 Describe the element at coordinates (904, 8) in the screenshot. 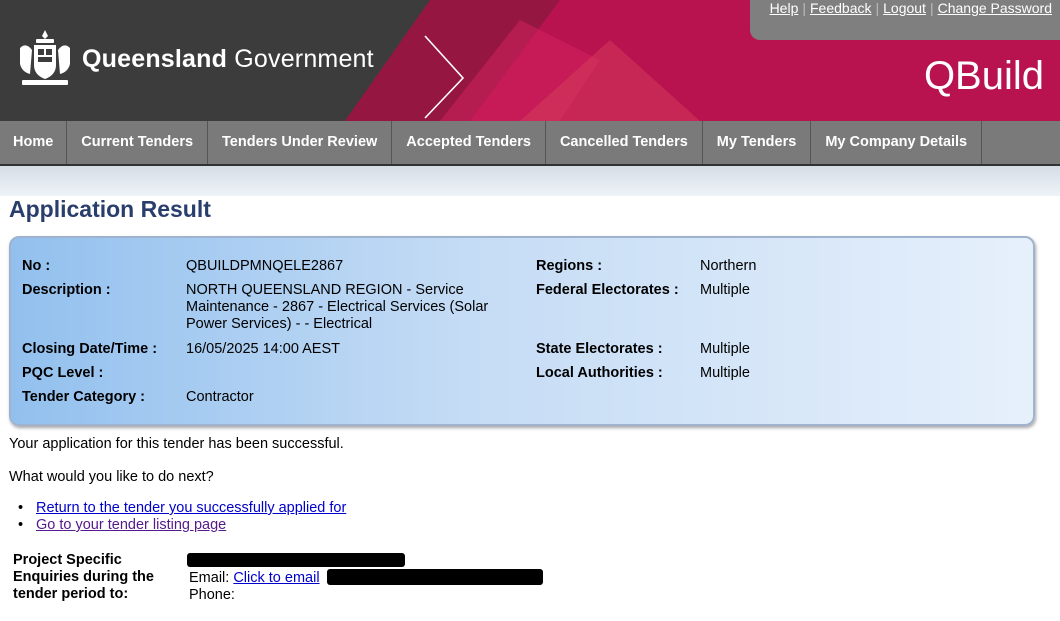

I see `logout-link: Logout` at that location.